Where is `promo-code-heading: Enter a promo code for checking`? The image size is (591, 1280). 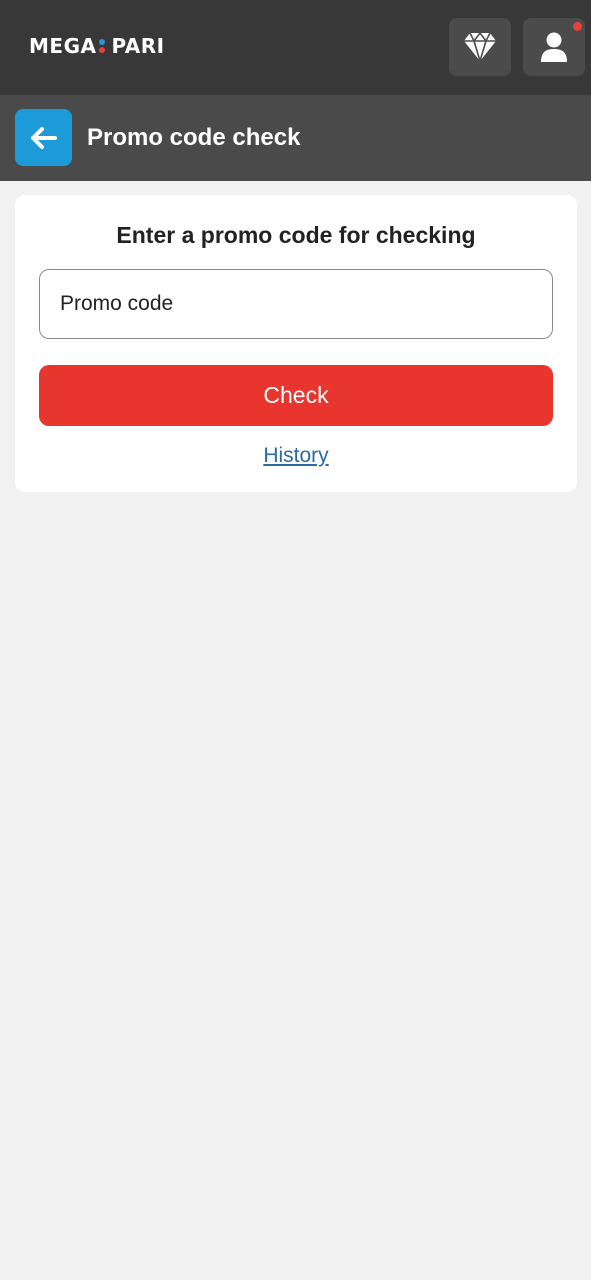 promo-code-heading: Enter a promo code for checking is located at coordinates (296, 235).